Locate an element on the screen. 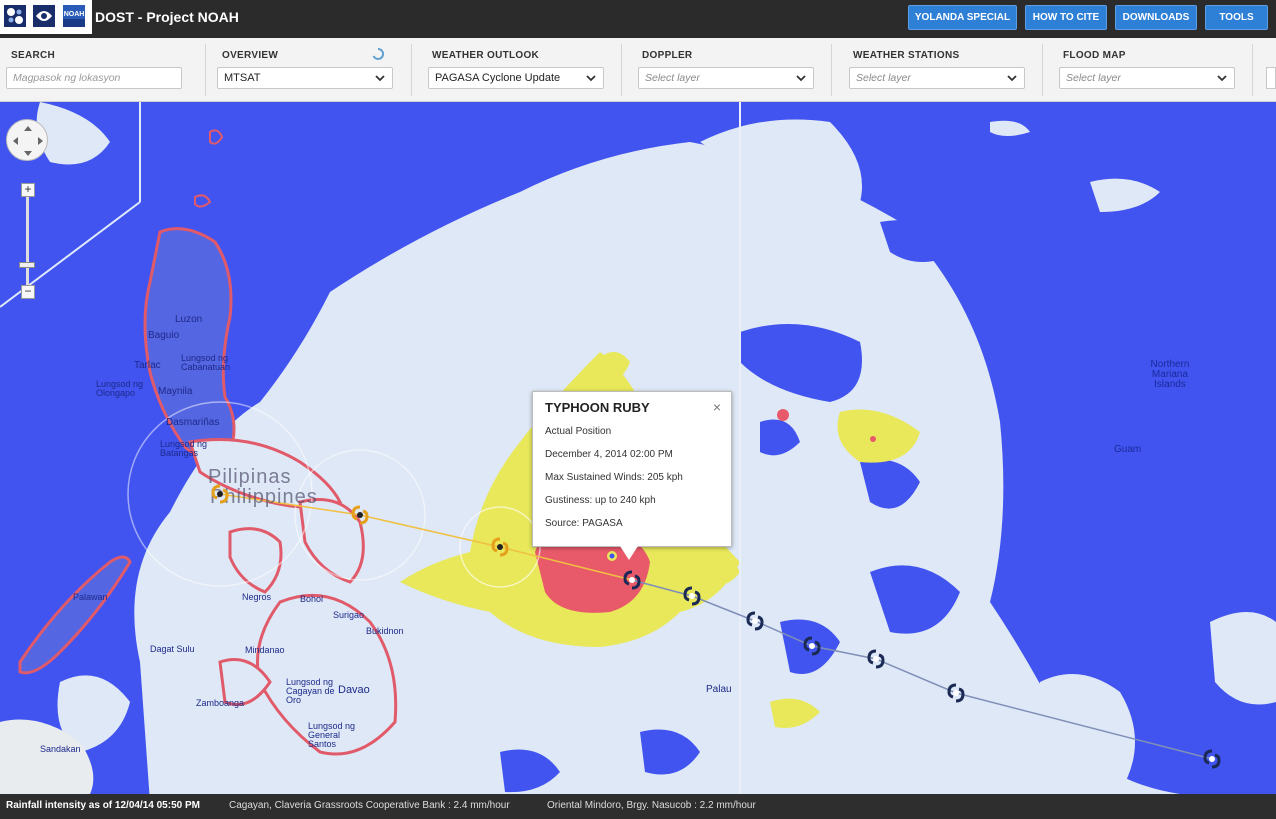 The height and width of the screenshot is (819, 1276). close-icon: × is located at coordinates (717, 407).